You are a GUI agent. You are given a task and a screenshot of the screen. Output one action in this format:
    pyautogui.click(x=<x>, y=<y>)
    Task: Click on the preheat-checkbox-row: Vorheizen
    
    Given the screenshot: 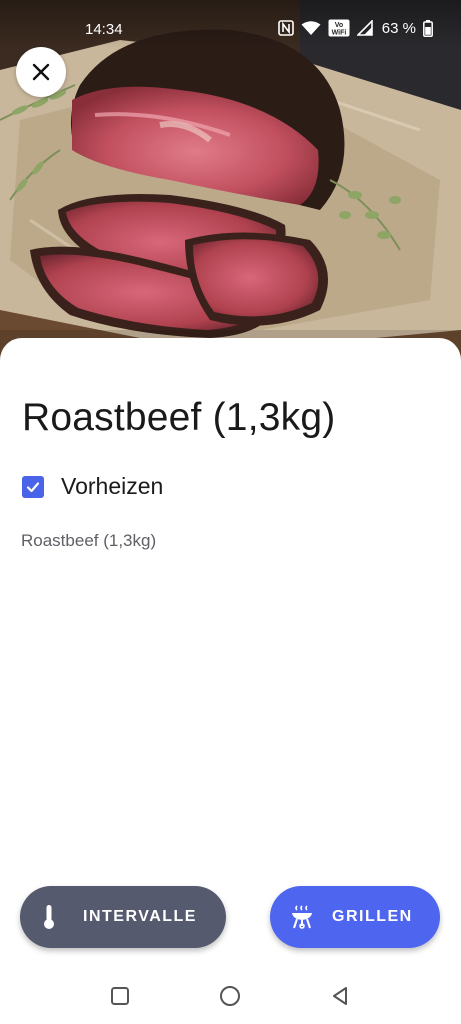 What is the action you would take?
    pyautogui.click(x=92, y=486)
    